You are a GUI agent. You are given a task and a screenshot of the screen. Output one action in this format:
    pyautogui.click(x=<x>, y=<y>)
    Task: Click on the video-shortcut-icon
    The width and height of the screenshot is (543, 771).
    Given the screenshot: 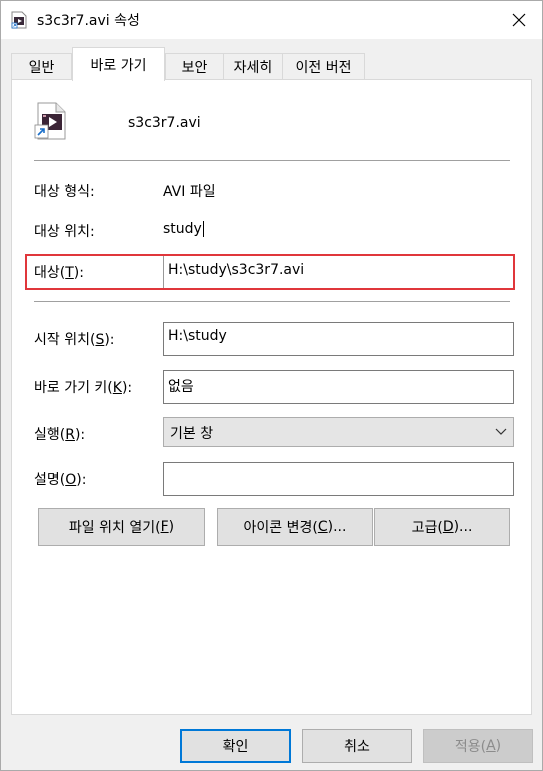 What is the action you would take?
    pyautogui.click(x=50, y=121)
    